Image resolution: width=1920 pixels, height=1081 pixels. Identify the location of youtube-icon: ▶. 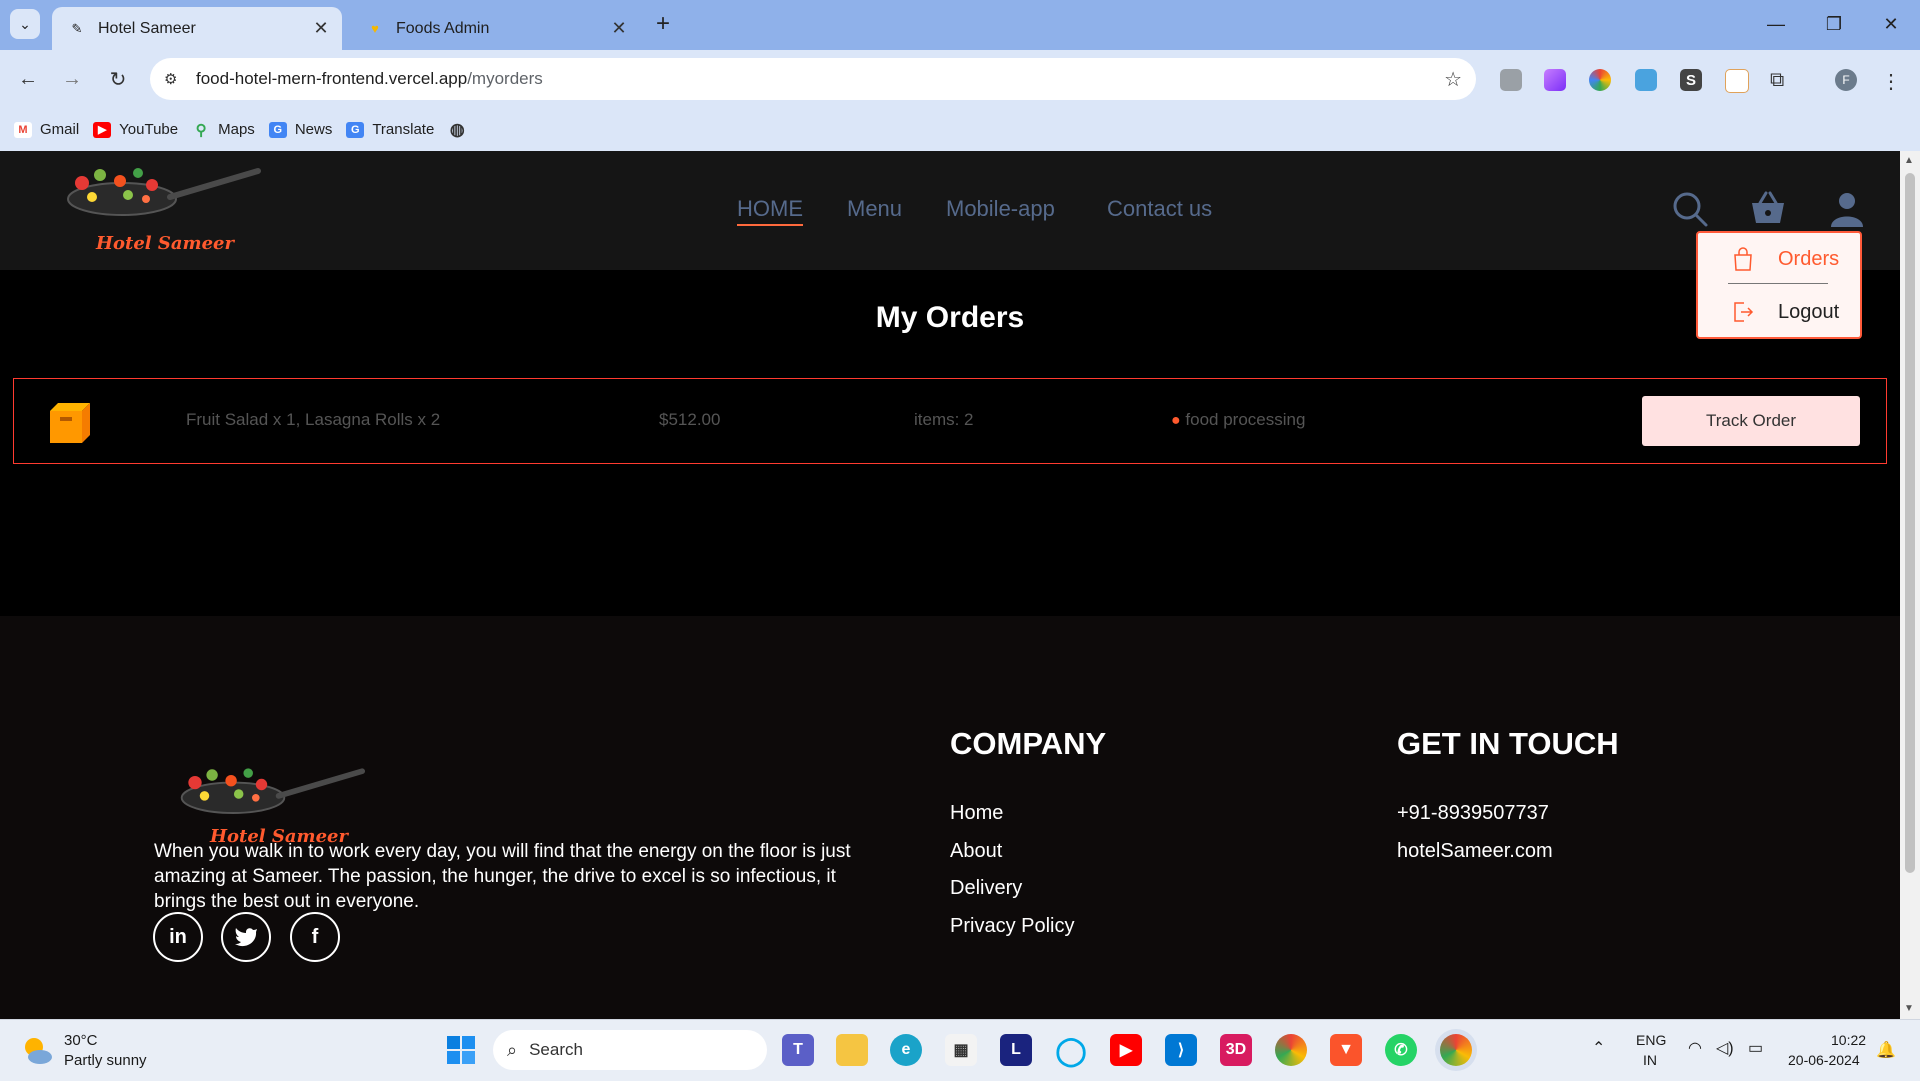
(1126, 1050).